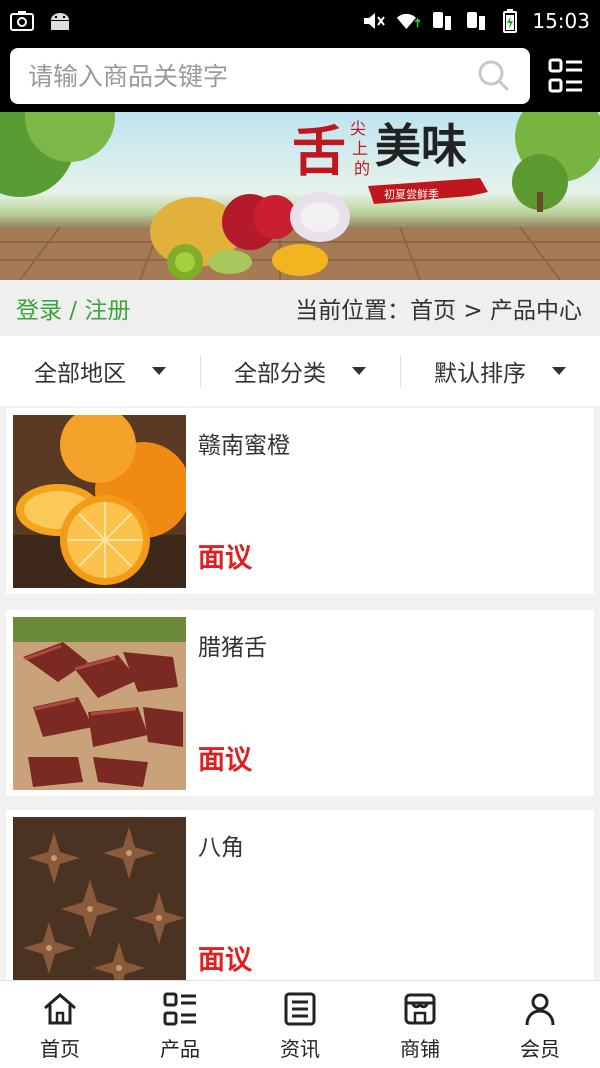 The height and width of the screenshot is (1068, 600). I want to click on status-time: 15:03, so click(561, 21).